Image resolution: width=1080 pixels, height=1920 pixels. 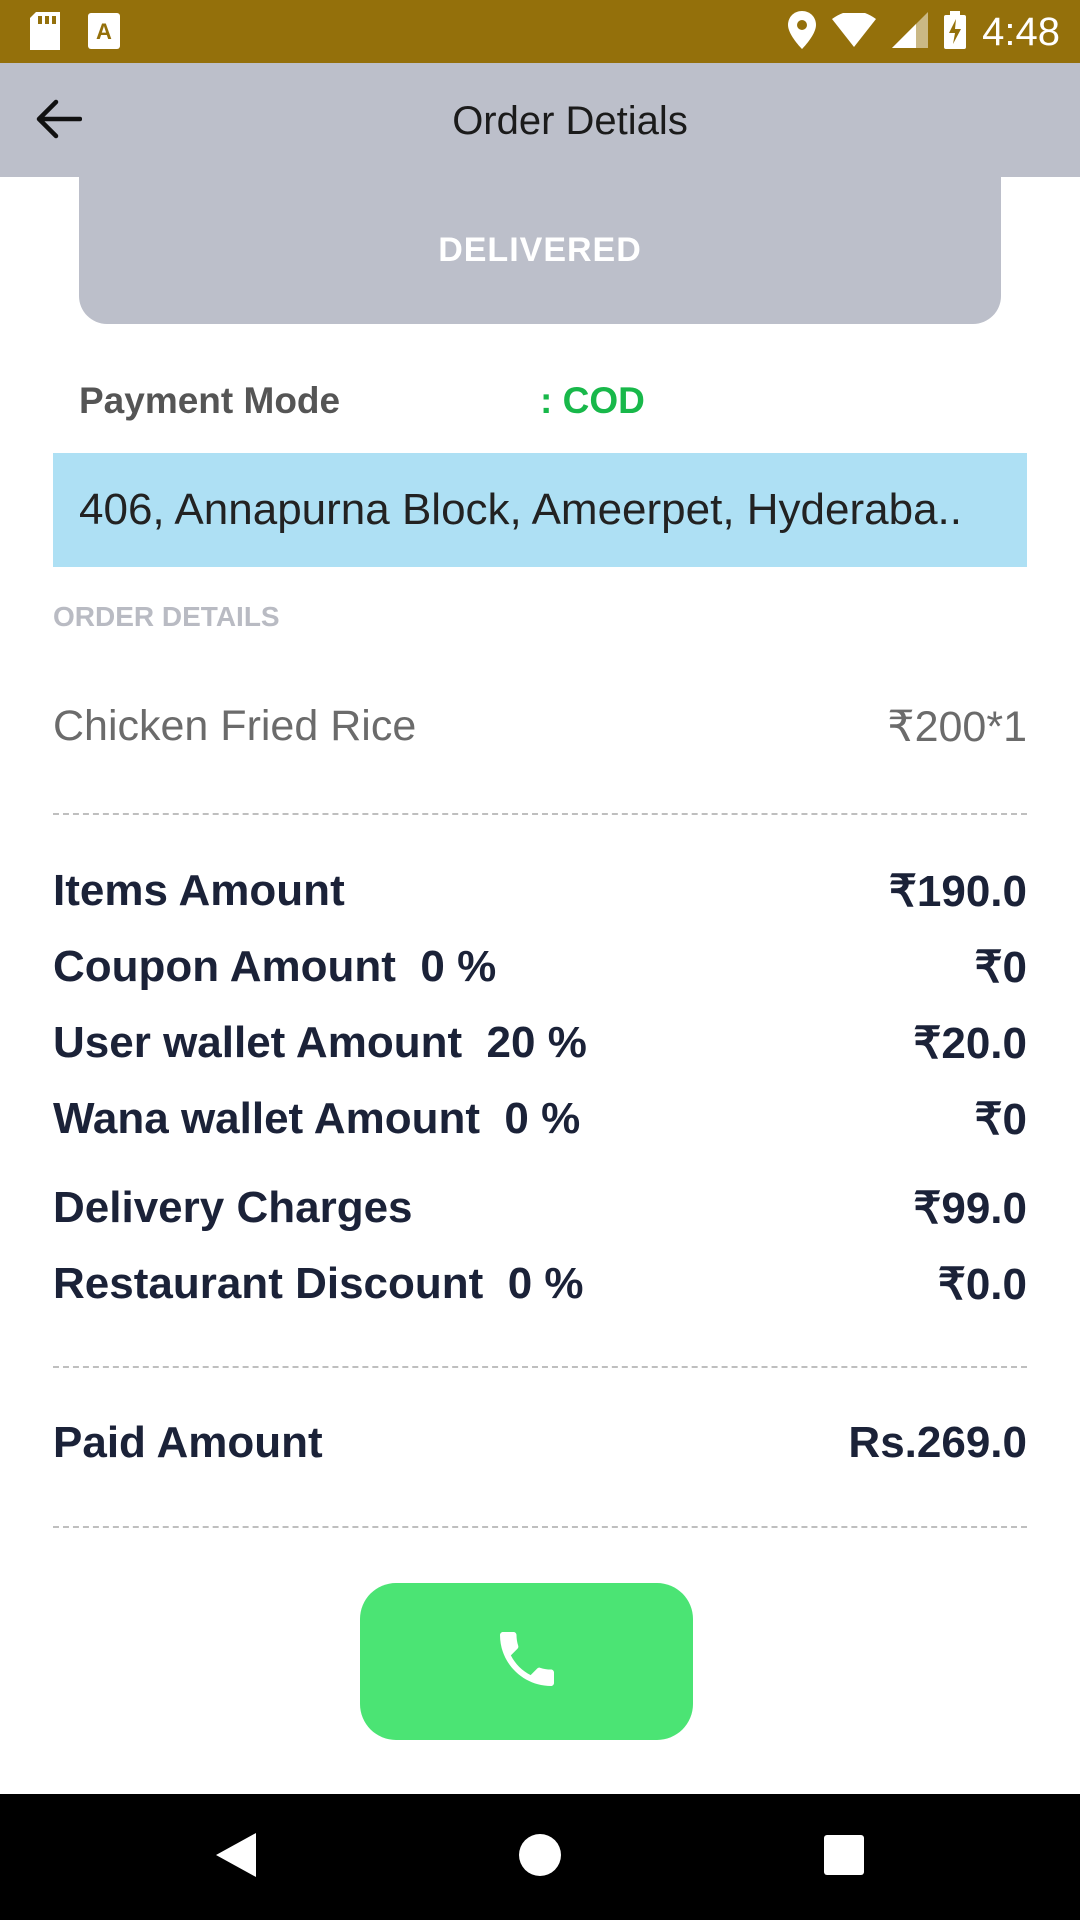 I want to click on row-label: Items Amount, so click(x=199, y=890).